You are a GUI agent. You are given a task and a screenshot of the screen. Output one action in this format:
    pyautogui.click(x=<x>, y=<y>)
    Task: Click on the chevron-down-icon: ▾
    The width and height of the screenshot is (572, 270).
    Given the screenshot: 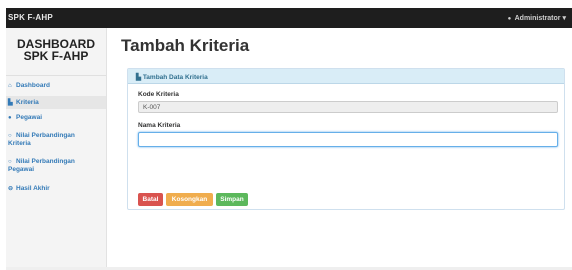 What is the action you would take?
    pyautogui.click(x=564, y=18)
    